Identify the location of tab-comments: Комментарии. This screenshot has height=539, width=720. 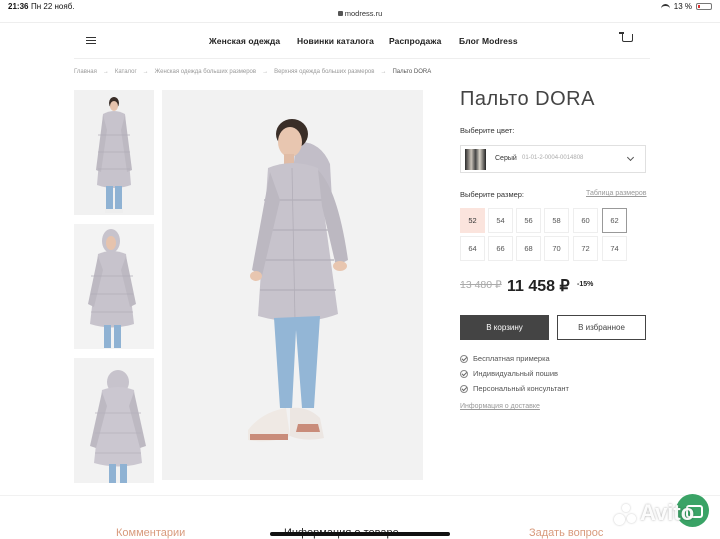
(150, 533).